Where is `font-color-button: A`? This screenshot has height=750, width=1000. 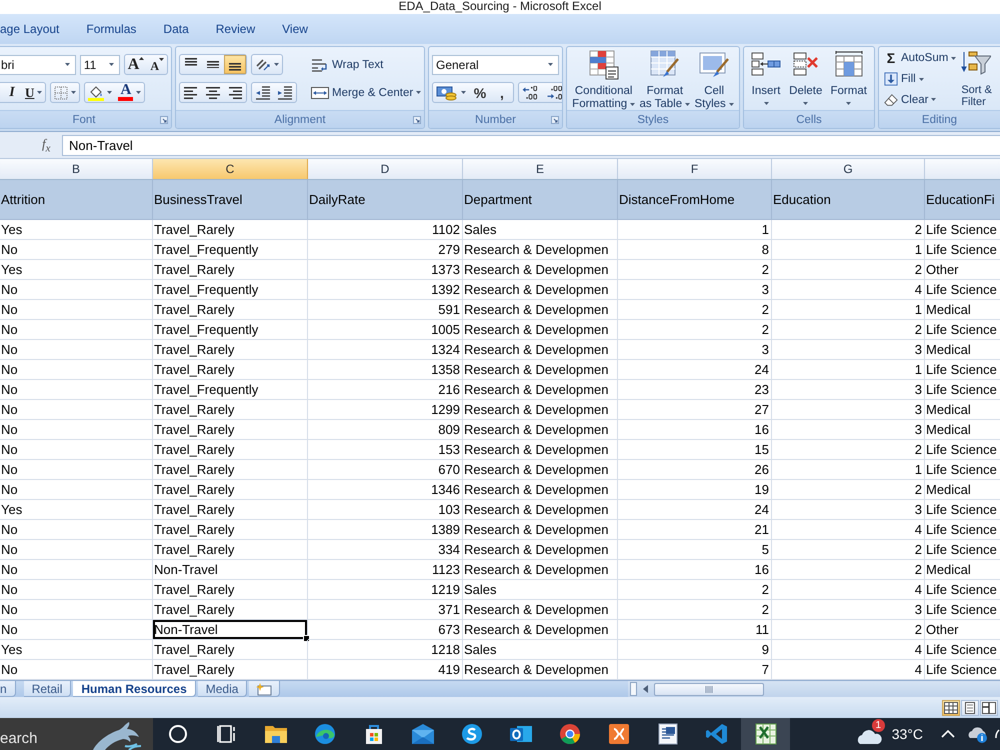
font-color-button: A is located at coordinates (129, 92).